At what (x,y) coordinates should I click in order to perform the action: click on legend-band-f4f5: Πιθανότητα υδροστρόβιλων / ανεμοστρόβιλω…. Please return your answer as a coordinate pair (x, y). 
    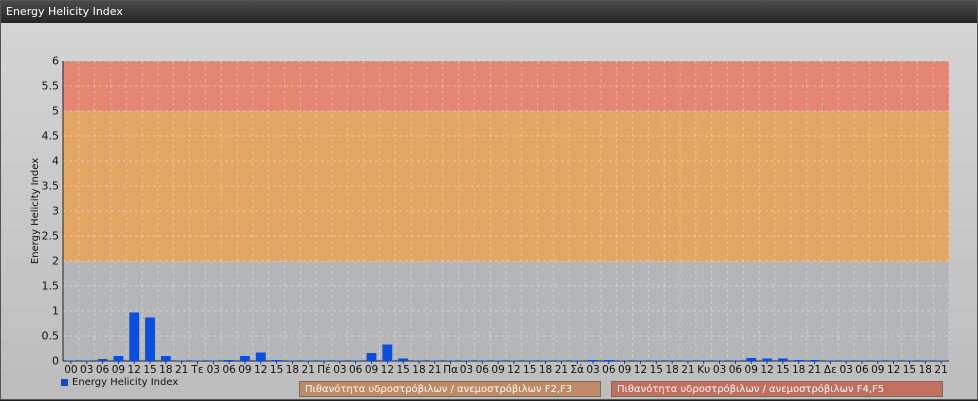
    Looking at the image, I should click on (777, 389).